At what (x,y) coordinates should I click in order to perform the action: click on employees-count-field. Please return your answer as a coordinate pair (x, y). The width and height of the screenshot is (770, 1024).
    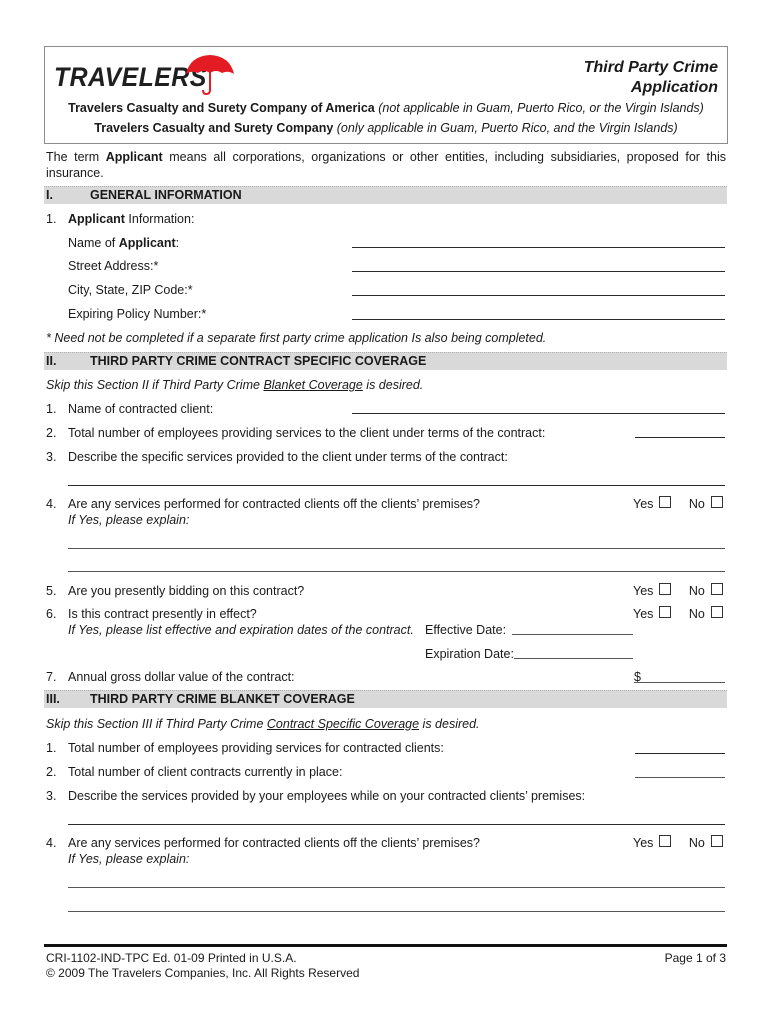
    Looking at the image, I should click on (680, 437).